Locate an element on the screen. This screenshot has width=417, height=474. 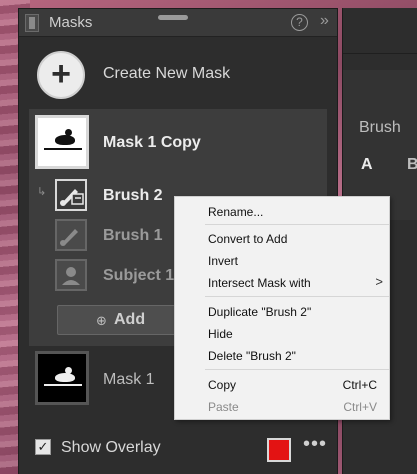
brush-a-tab: A is located at coordinates (367, 165).